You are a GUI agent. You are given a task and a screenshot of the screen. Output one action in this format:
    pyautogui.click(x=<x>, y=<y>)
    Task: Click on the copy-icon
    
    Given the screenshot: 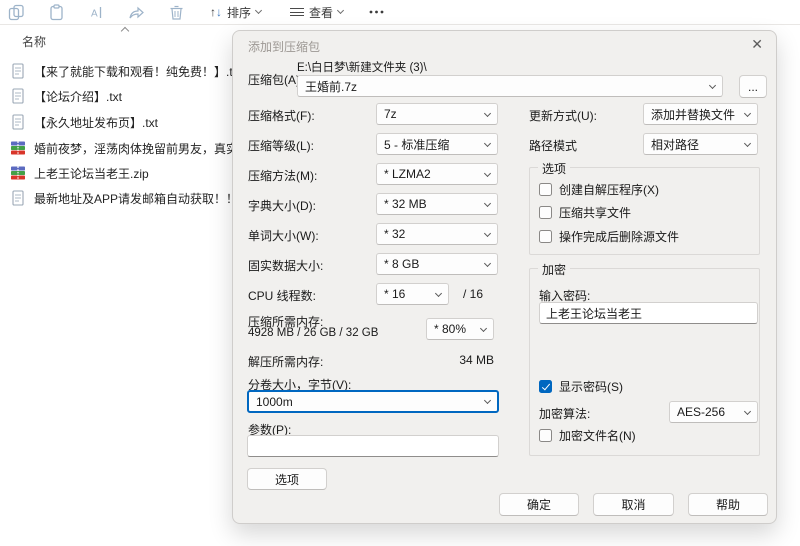 What is the action you would take?
    pyautogui.click(x=16, y=12)
    